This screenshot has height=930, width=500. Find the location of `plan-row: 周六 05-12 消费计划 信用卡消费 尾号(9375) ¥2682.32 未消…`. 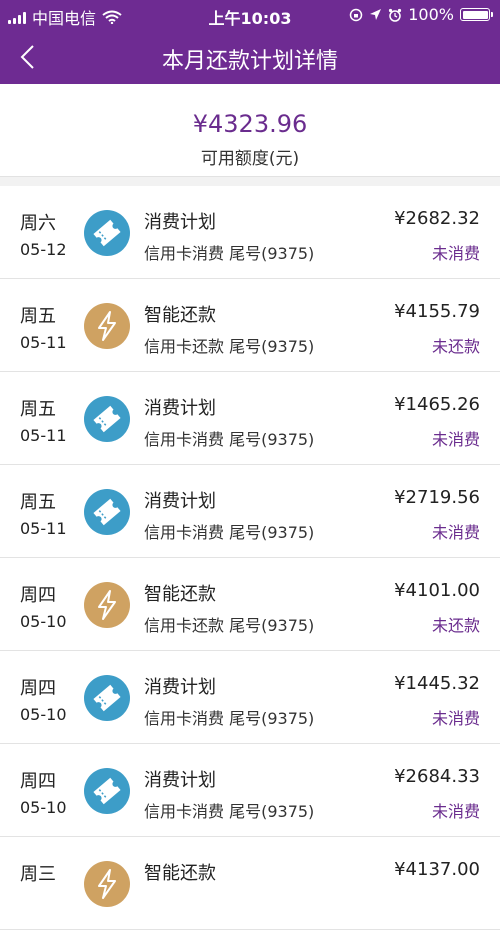

plan-row: 周六 05-12 消费计划 信用卡消费 尾号(9375) ¥2682.32 未消… is located at coordinates (250, 232).